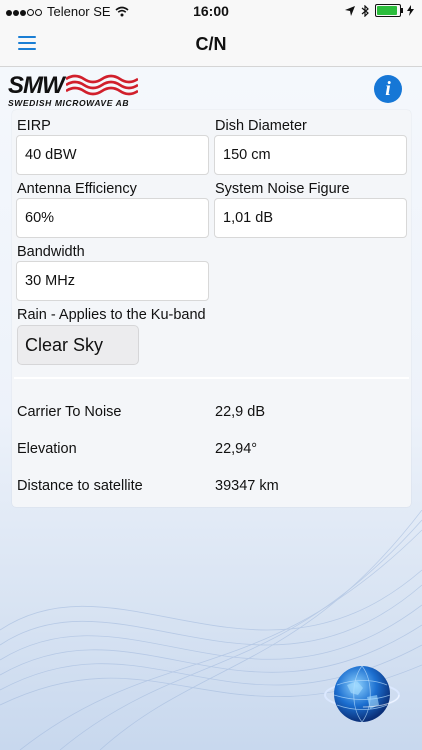  I want to click on charging-bolt-icon, so click(410, 10).